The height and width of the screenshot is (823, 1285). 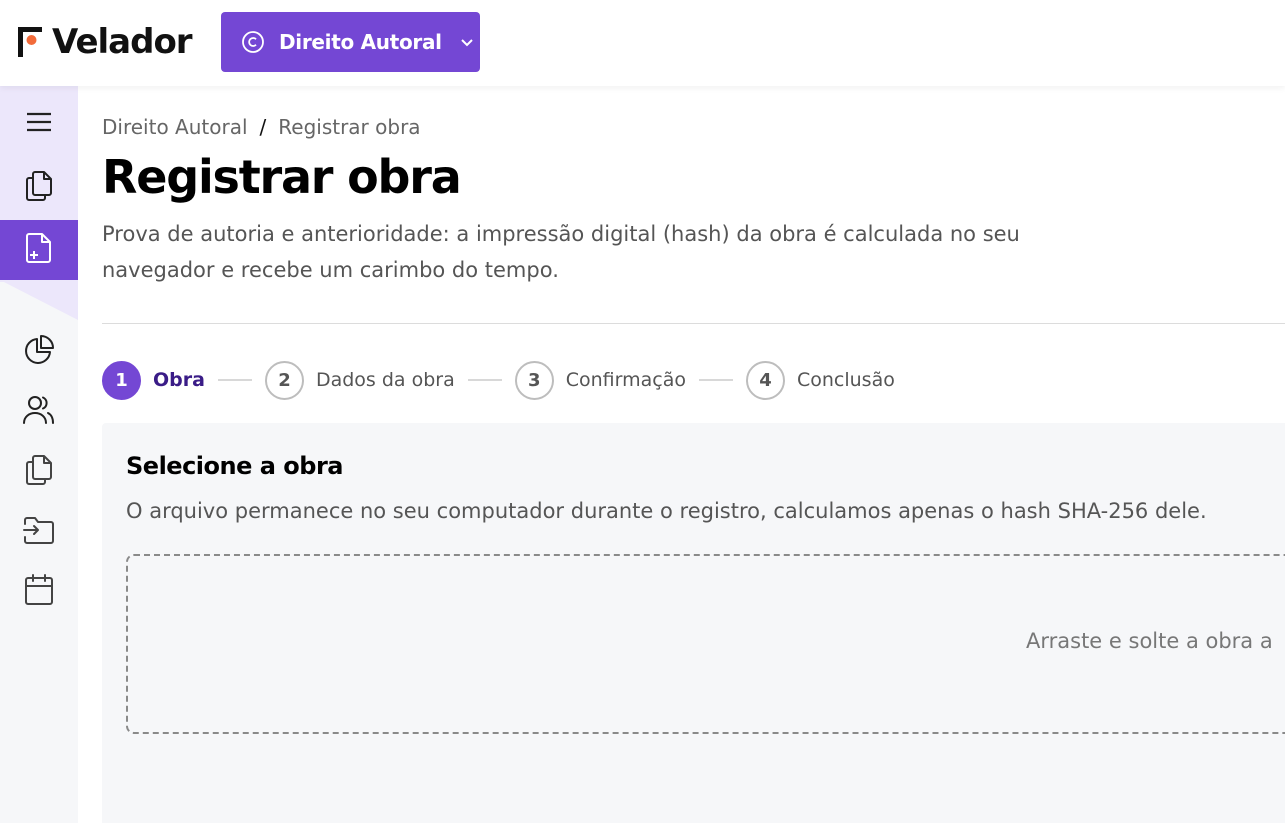 I want to click on step-3-number: 3, so click(x=534, y=380).